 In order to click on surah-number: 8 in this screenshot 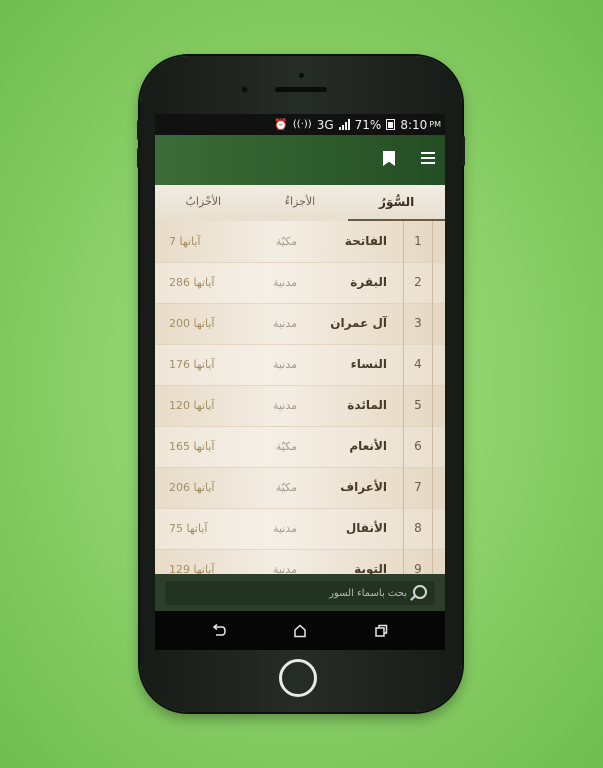, I will do `click(418, 528)`.